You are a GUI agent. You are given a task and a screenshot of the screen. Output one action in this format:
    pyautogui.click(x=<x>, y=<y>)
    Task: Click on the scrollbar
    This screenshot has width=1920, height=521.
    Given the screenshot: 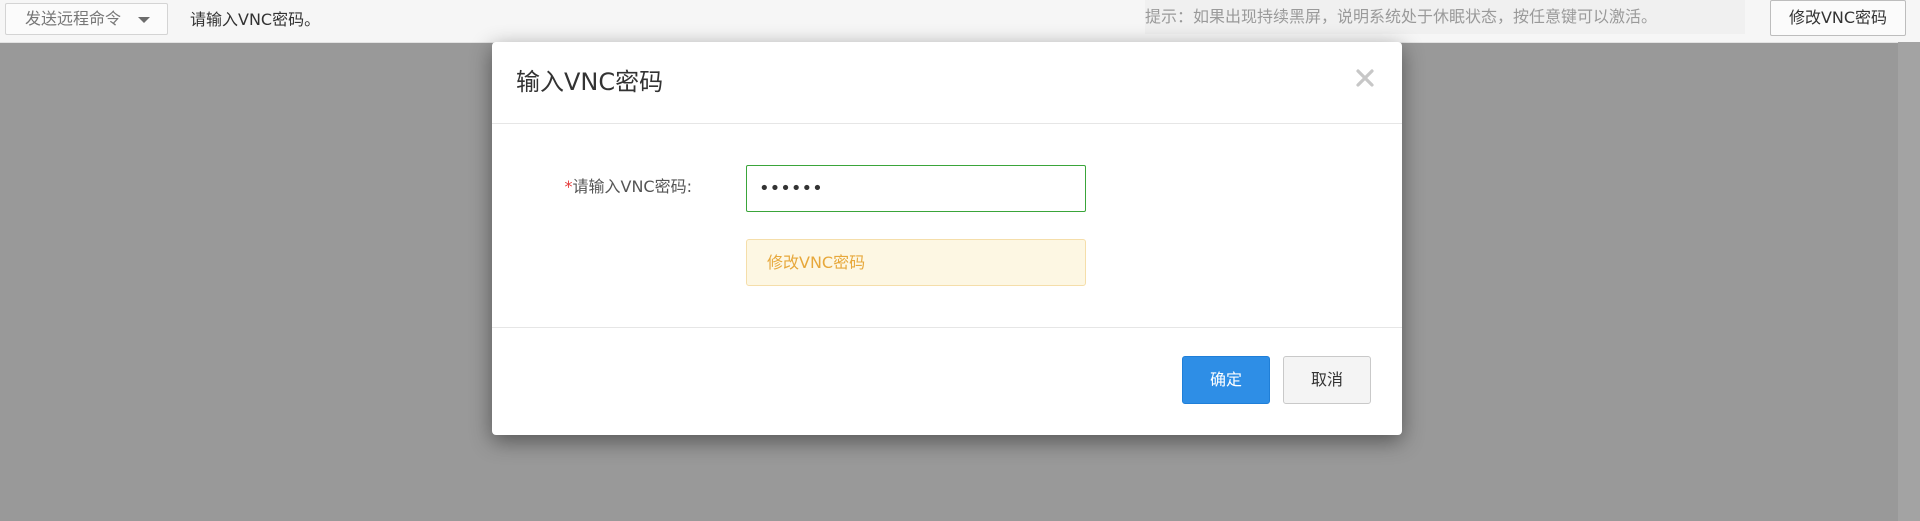 What is the action you would take?
    pyautogui.click(x=1909, y=281)
    